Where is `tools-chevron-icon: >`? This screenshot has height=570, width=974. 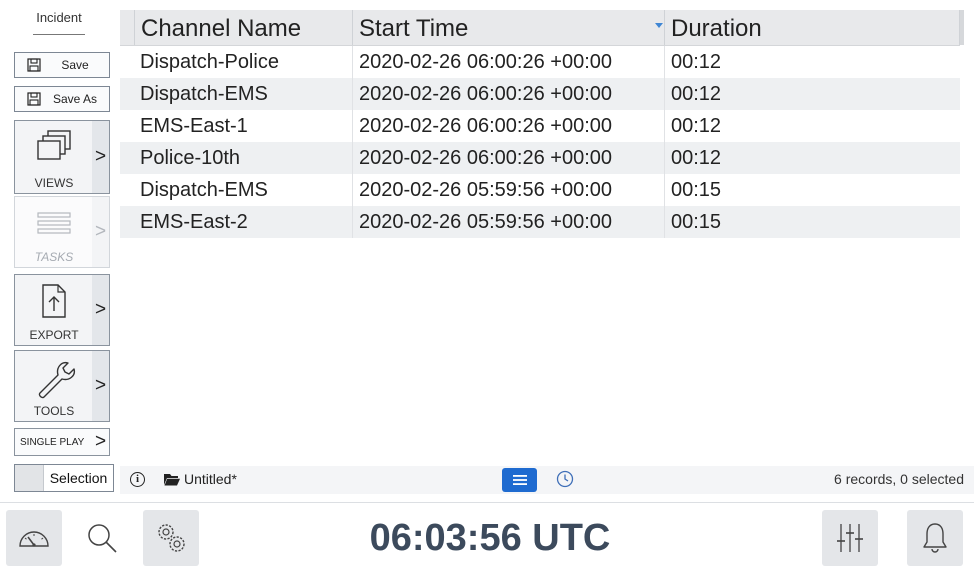 tools-chevron-icon: > is located at coordinates (100, 386).